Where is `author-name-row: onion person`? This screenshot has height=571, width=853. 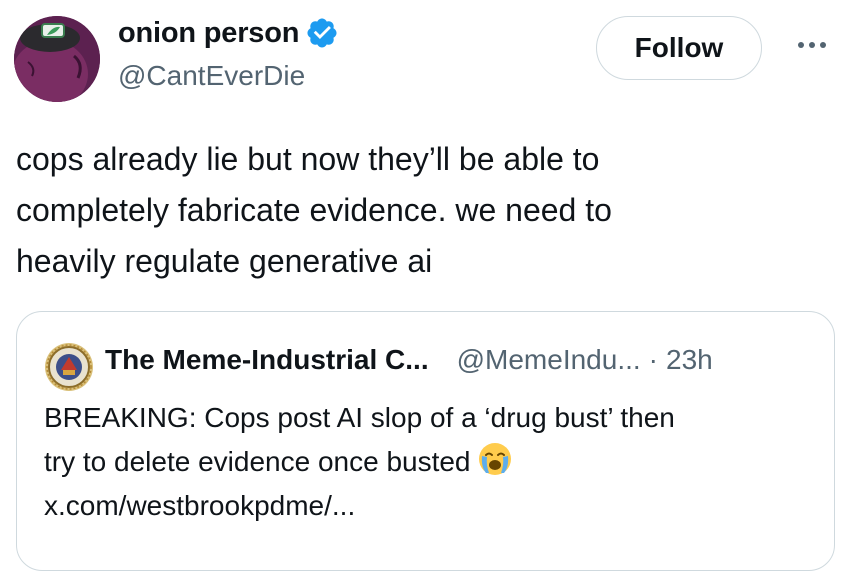 author-name-row: onion person is located at coordinates (228, 33).